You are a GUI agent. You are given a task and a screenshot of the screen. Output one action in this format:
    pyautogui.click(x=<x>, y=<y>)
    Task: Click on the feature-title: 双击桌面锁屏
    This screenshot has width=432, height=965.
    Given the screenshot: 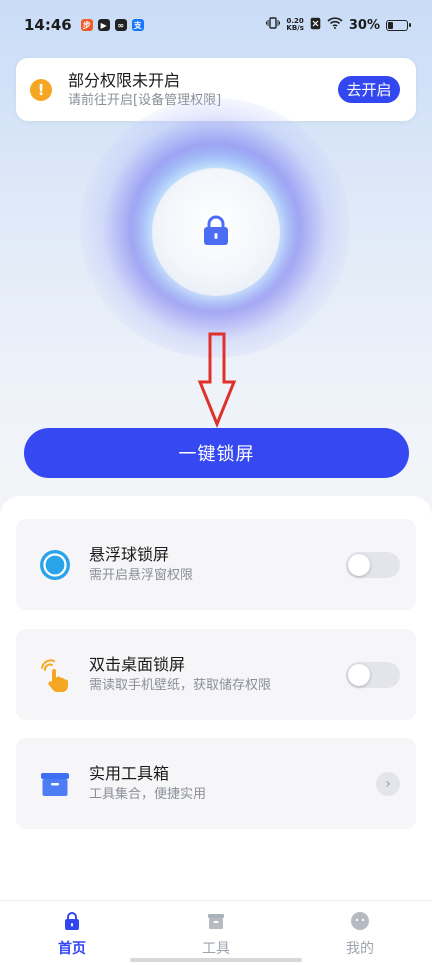 What is the action you would take?
    pyautogui.click(x=137, y=664)
    